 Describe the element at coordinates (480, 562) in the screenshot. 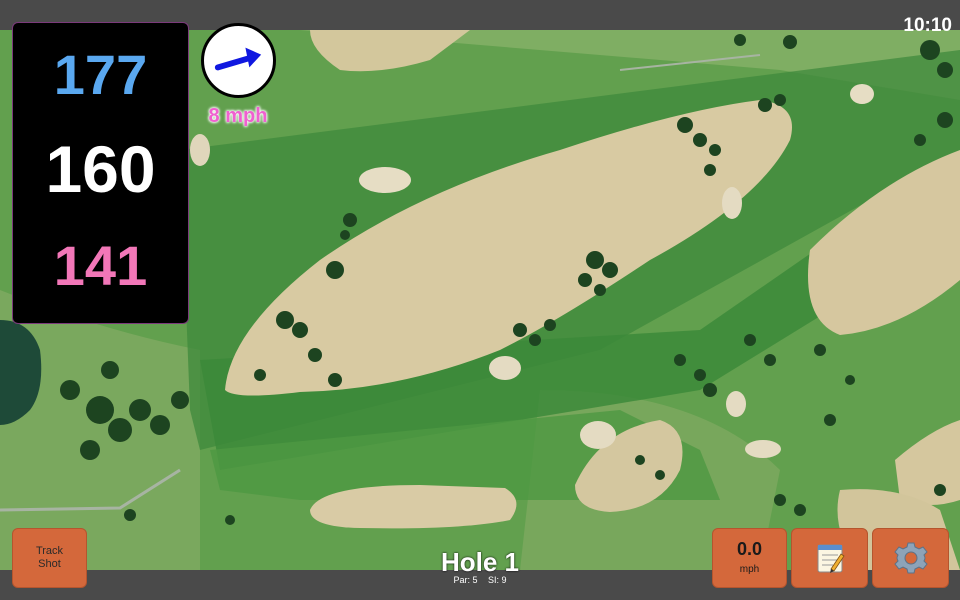

I see `hole-title: Hole 1` at that location.